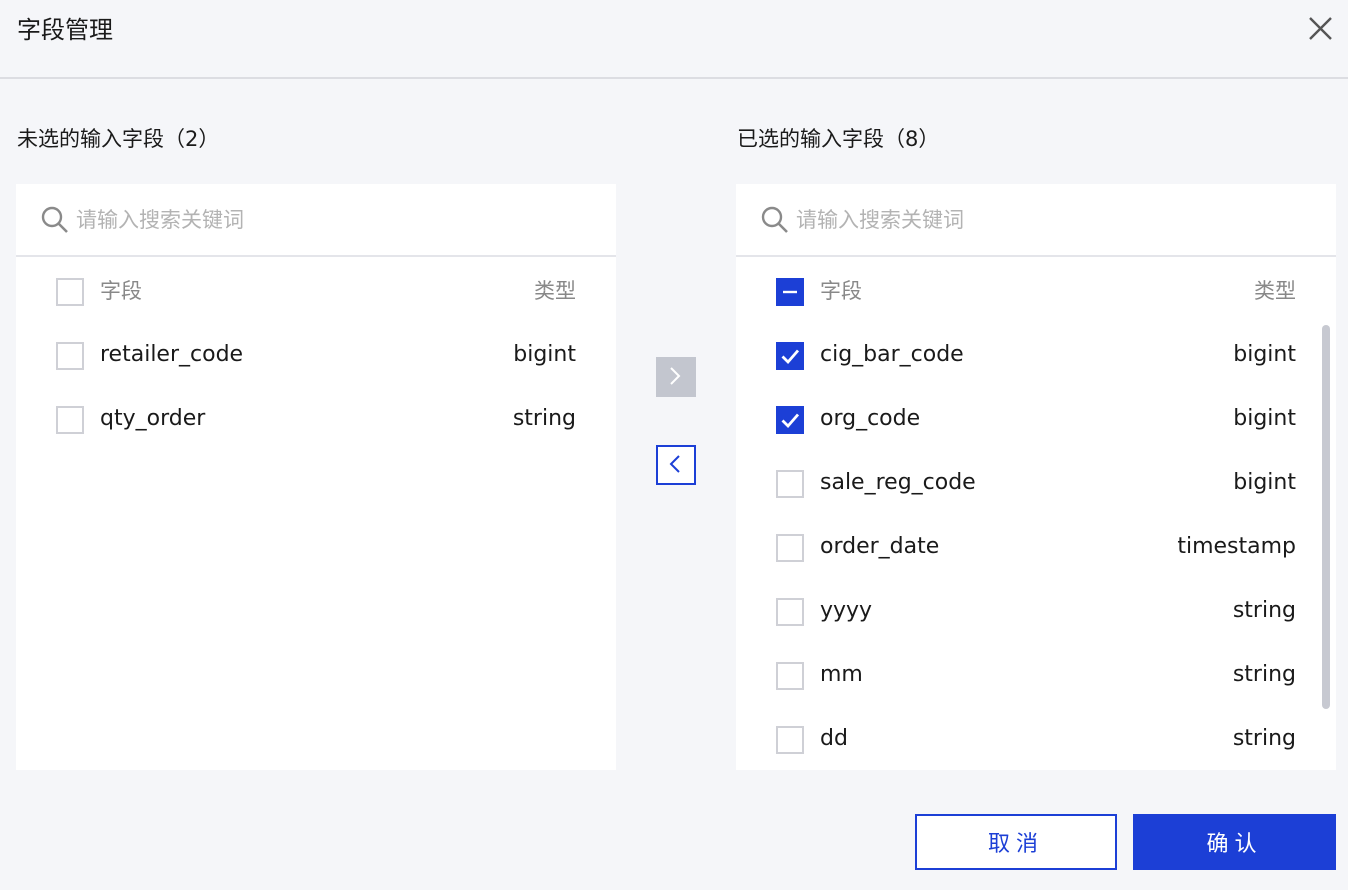 This screenshot has width=1348, height=890. I want to click on field-name: cig_bar_code, so click(892, 354).